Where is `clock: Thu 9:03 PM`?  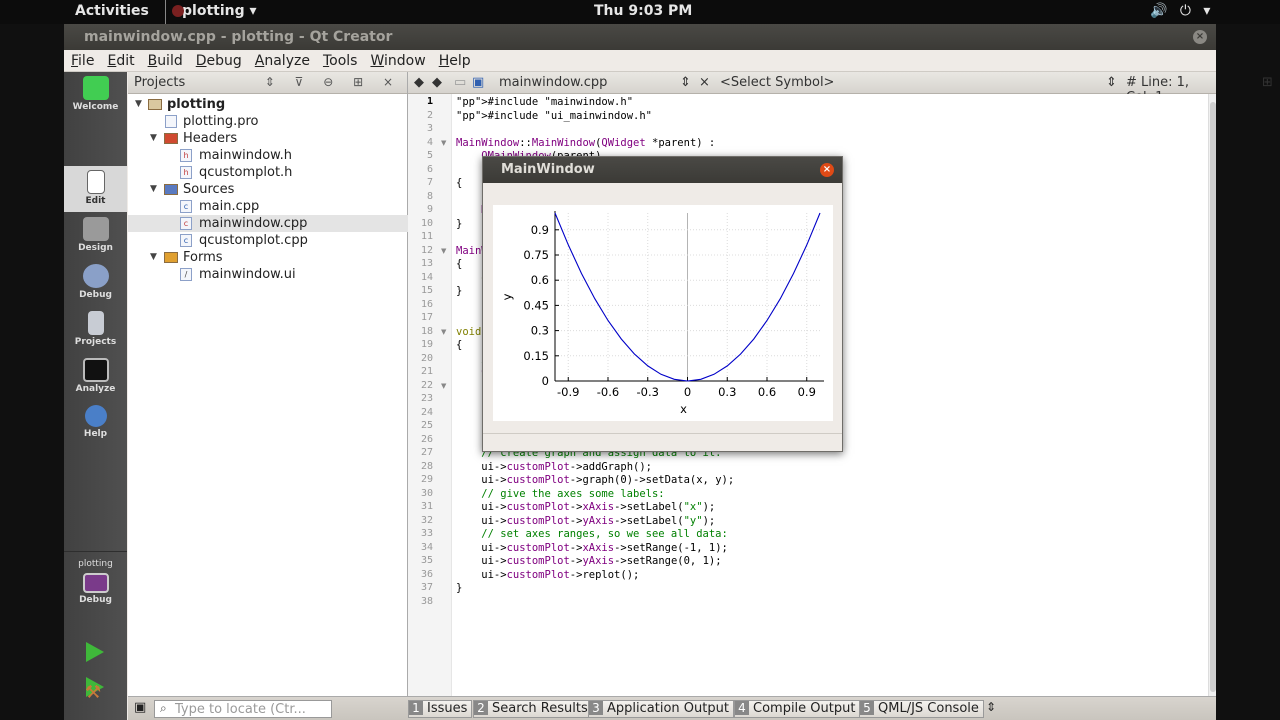
clock: Thu 9:03 PM is located at coordinates (643, 11).